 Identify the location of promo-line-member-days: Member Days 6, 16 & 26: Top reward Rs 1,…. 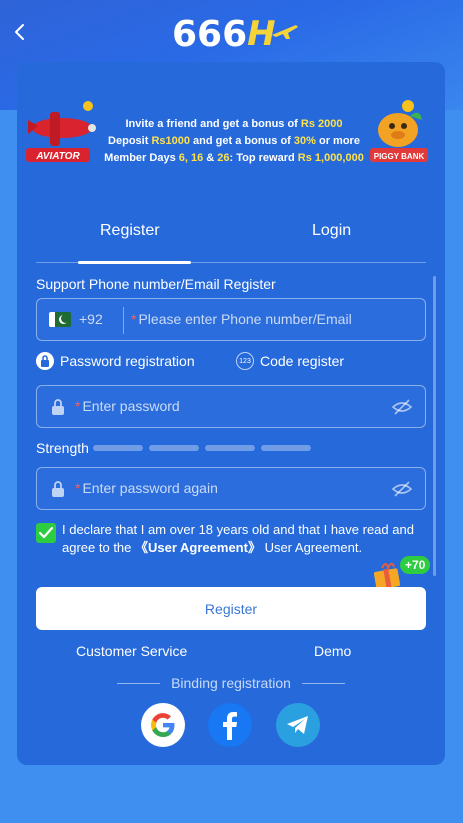
(234, 158).